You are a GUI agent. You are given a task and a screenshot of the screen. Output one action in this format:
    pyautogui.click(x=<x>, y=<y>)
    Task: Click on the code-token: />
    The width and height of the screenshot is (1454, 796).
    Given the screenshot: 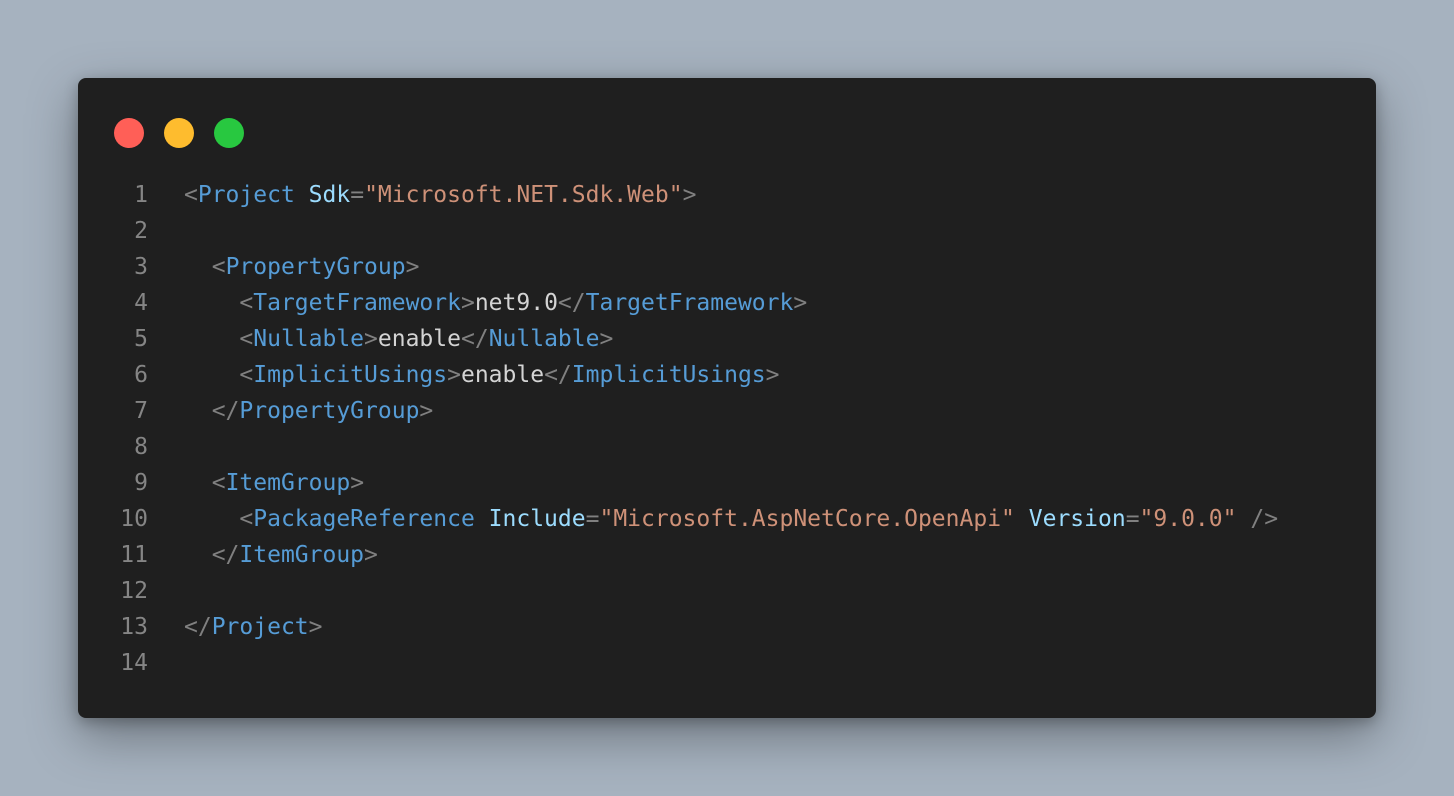 What is the action you would take?
    pyautogui.click(x=1264, y=519)
    